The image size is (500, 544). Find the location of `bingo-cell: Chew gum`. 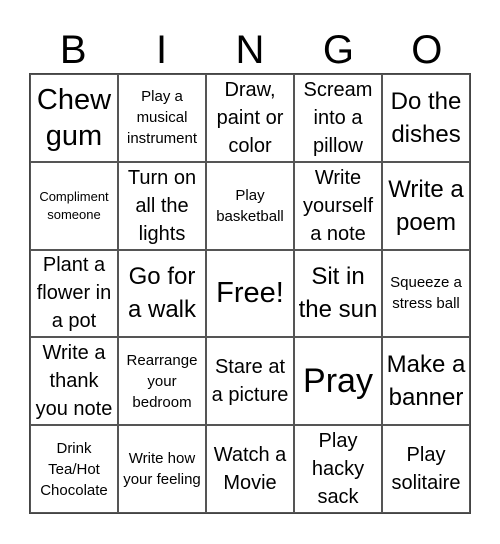

bingo-cell: Chew gum is located at coordinates (74, 118).